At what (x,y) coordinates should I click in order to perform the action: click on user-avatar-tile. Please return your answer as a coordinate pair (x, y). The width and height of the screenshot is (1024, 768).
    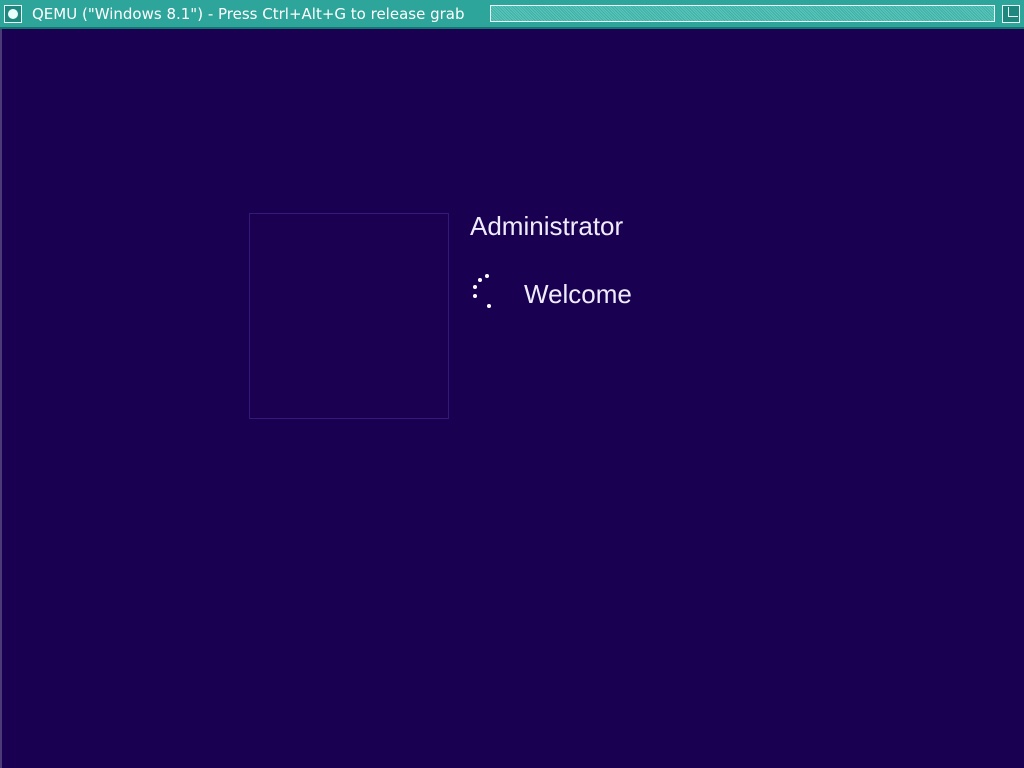
    Looking at the image, I should click on (349, 316).